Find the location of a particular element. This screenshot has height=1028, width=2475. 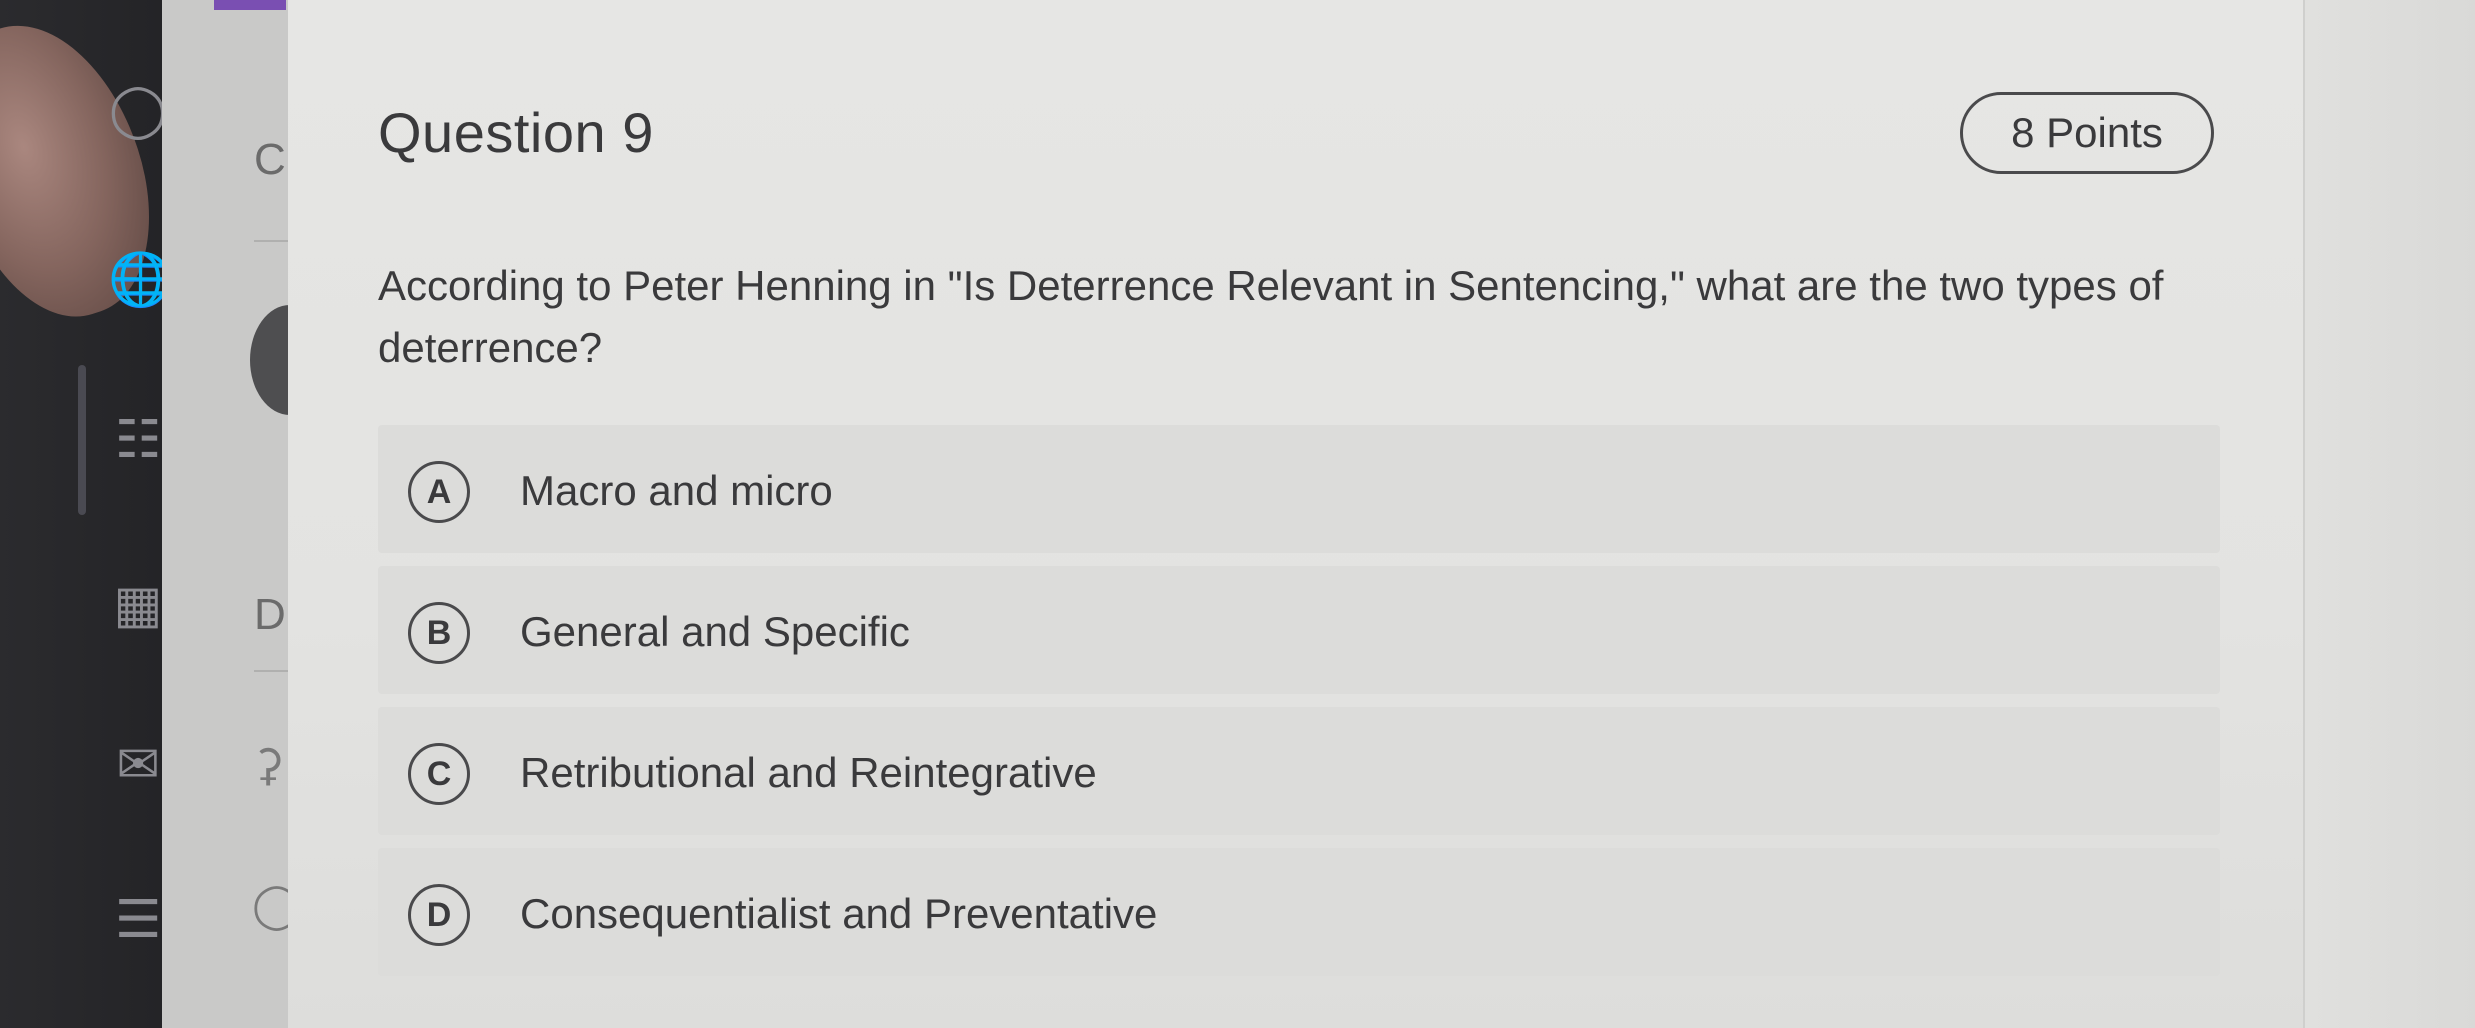

option-d: D Consequentialist and Preventative is located at coordinates (1299, 912).